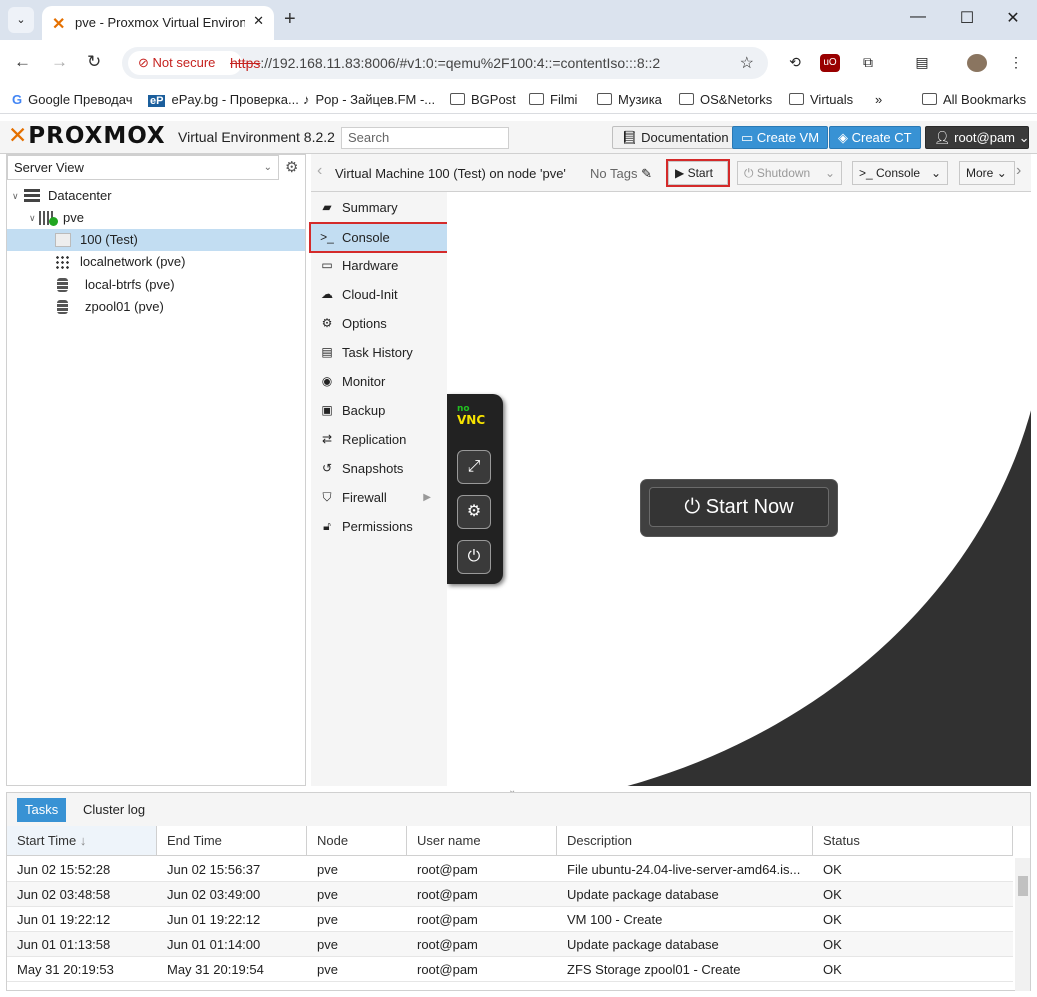  Describe the element at coordinates (900, 173) in the screenshot. I see `console-button: >_ Console ⌄` at that location.